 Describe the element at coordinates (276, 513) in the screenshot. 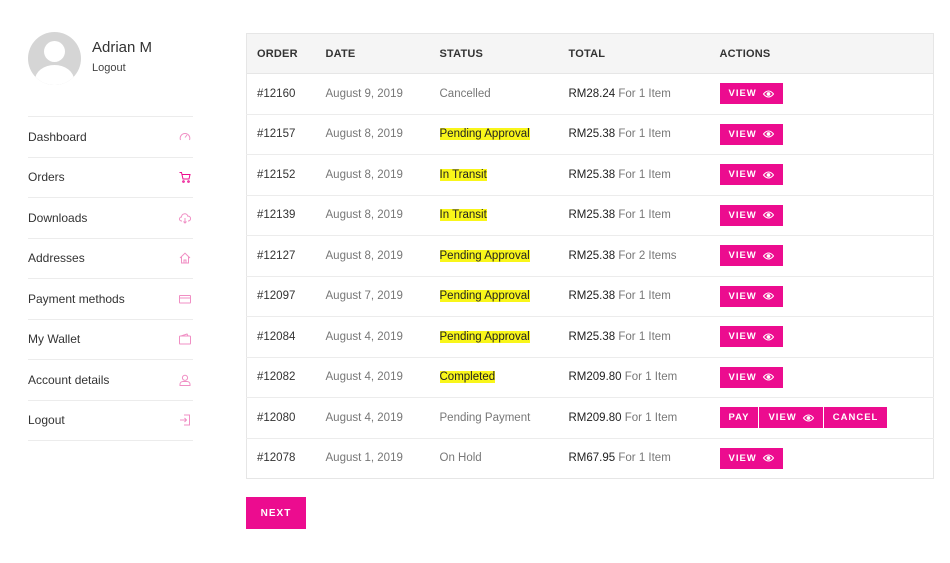

I see `next-page-button: NEXT` at that location.